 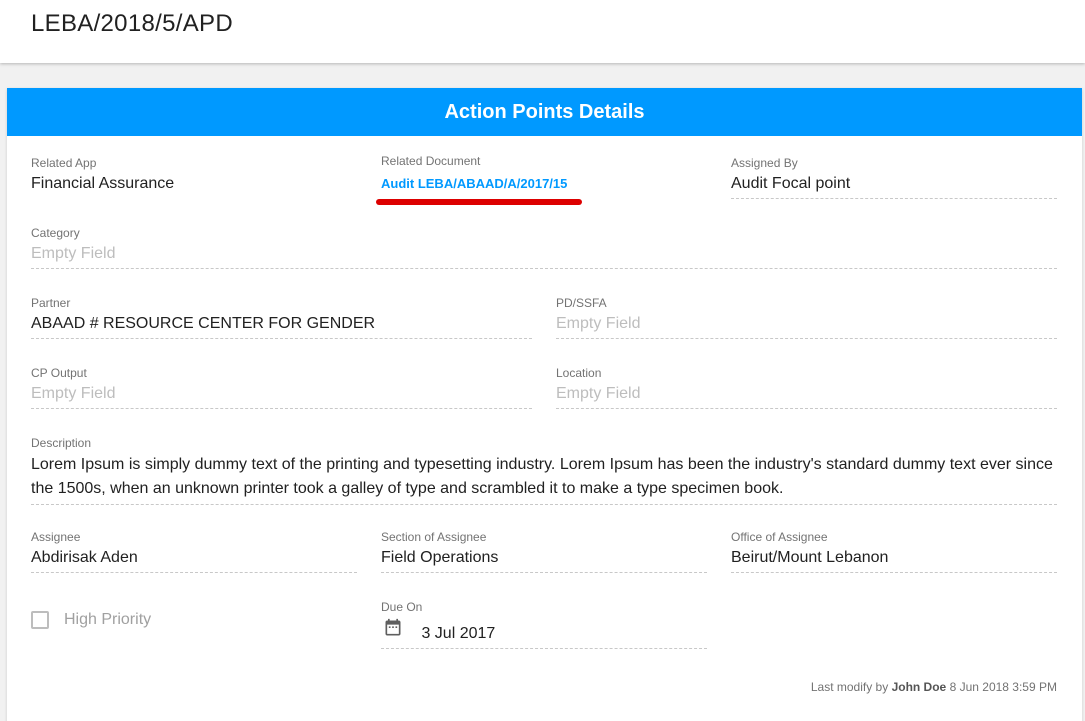 I want to click on due-on-input: 3 Jul 2017, so click(x=544, y=633).